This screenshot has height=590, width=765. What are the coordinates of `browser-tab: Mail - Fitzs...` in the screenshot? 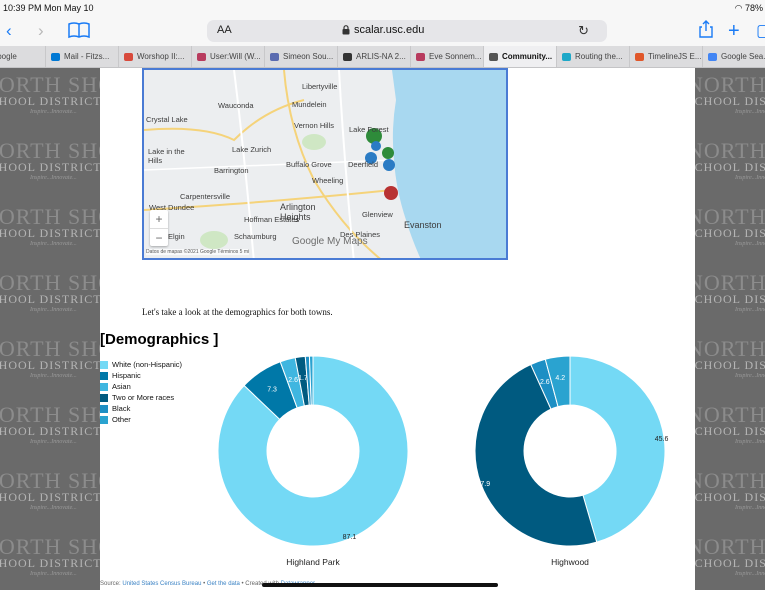 It's located at (81, 56).